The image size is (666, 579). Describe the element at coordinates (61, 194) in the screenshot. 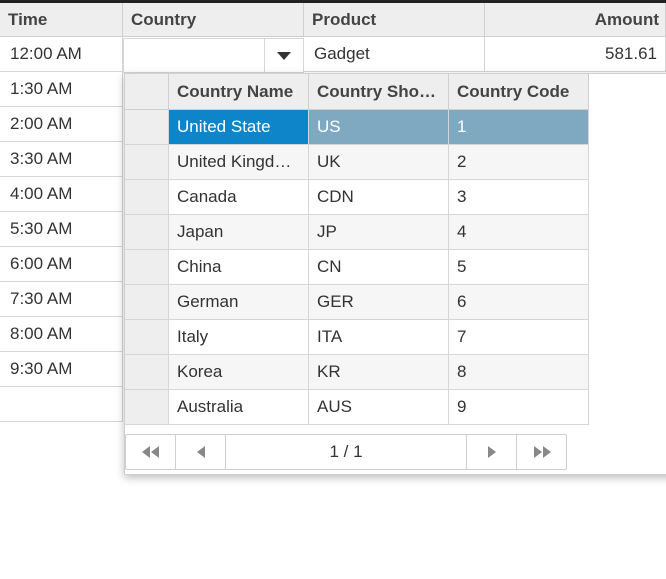

I see `cell-time: 4:00 AM` at that location.